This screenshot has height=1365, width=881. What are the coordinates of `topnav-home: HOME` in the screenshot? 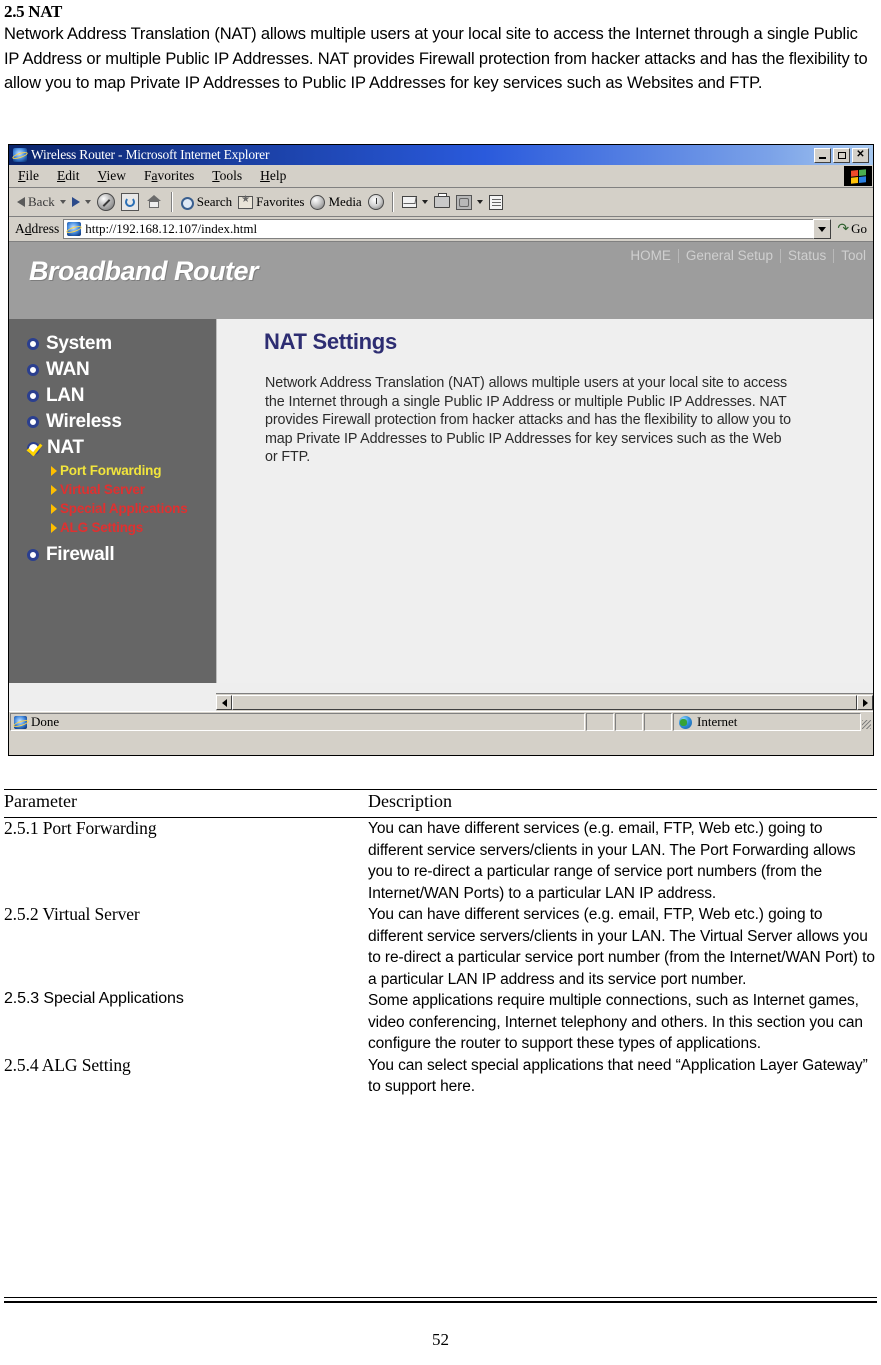 It's located at (650, 255).